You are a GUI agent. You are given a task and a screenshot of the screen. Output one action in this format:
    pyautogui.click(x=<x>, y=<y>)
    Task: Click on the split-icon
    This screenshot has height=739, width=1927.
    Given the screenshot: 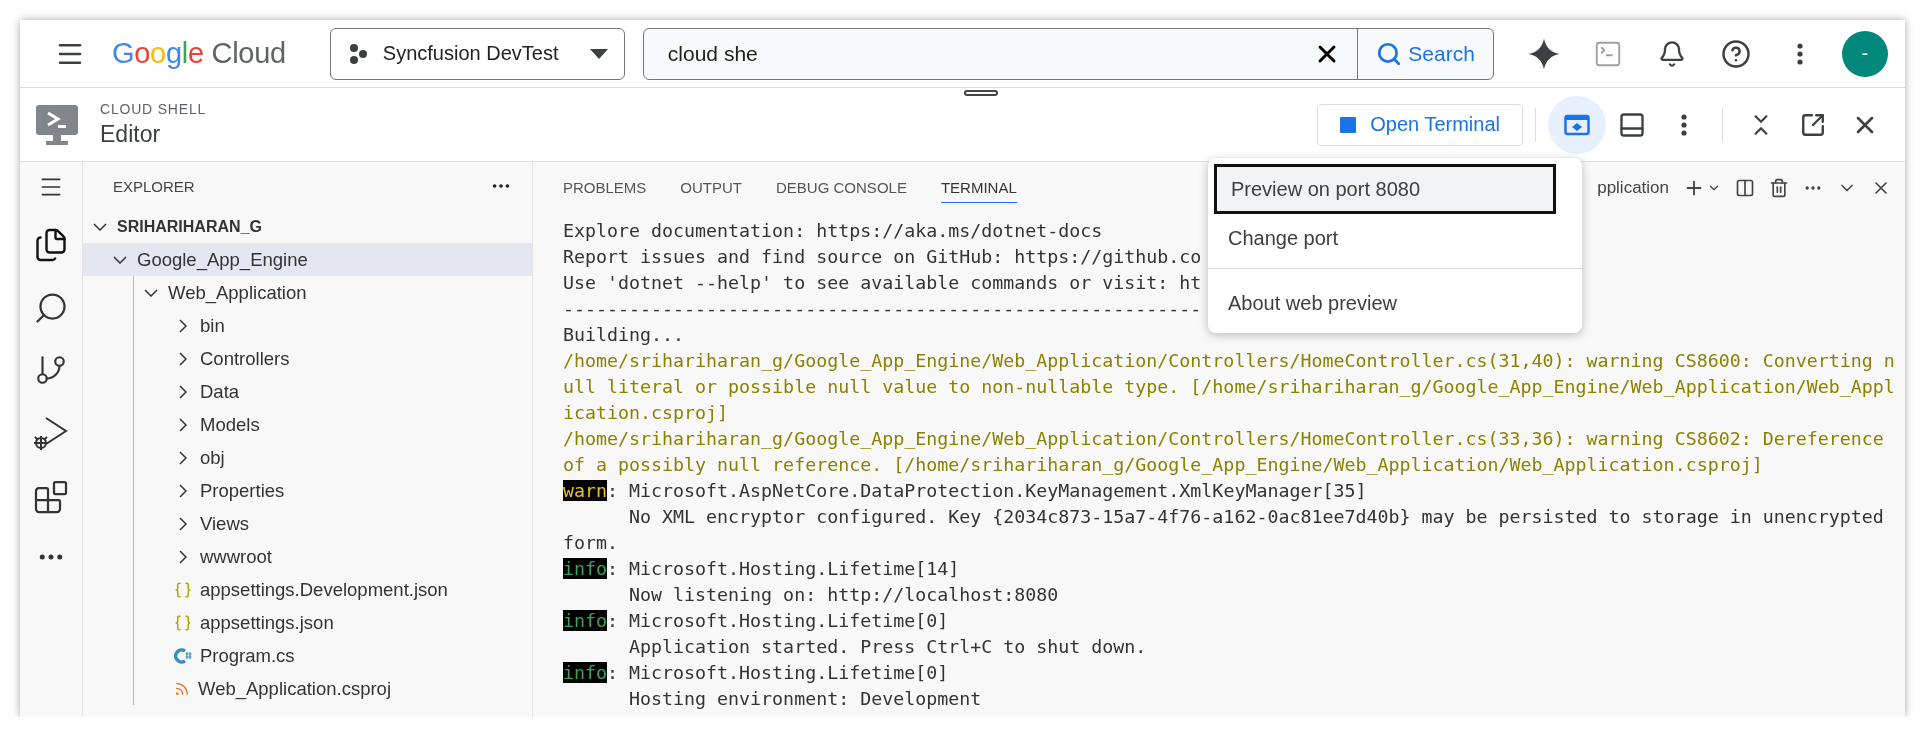 What is the action you would take?
    pyautogui.click(x=1745, y=188)
    